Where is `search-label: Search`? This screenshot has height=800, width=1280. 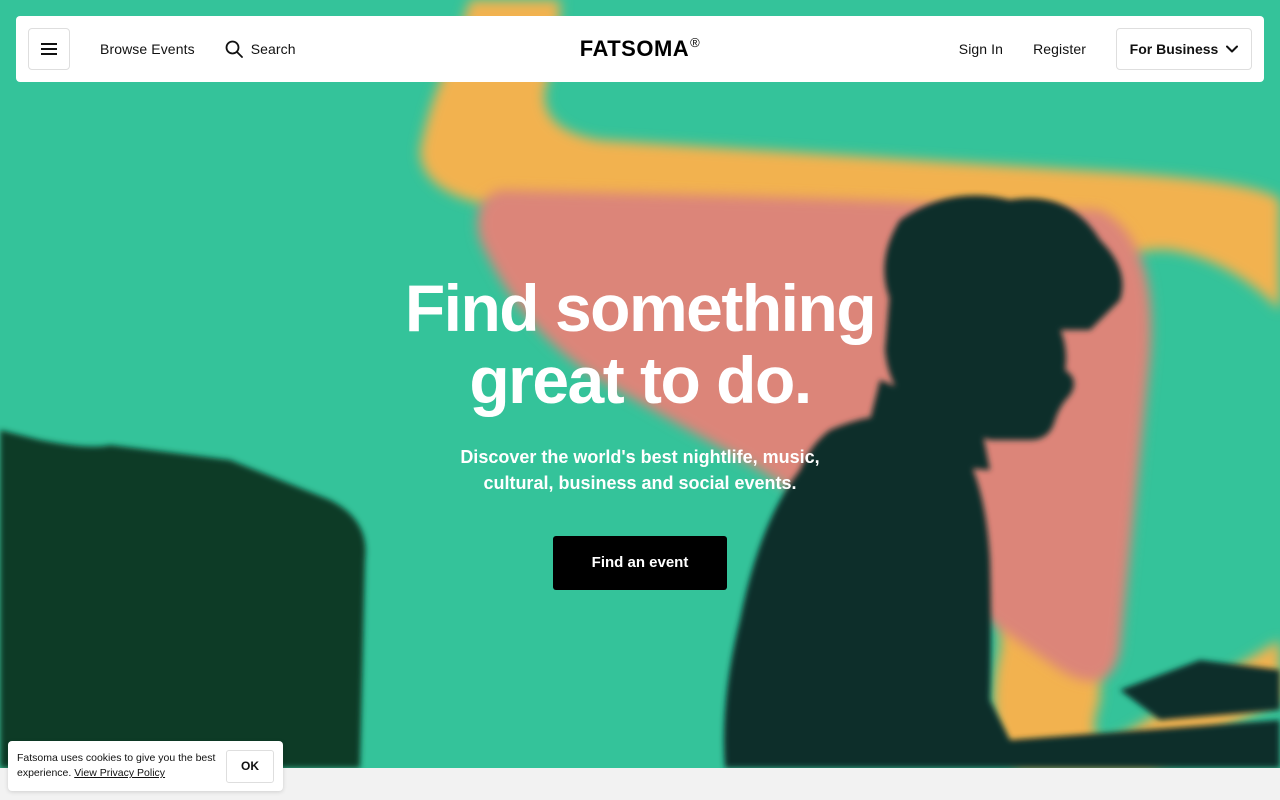
search-label: Search is located at coordinates (273, 49).